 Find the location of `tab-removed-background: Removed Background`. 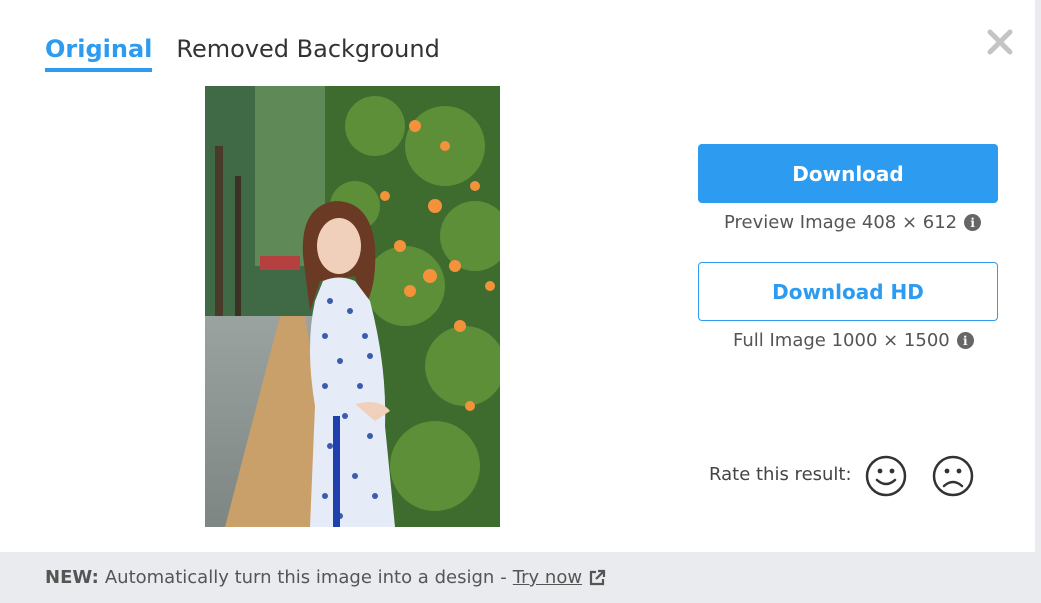

tab-removed-background: Removed Background is located at coordinates (307, 53).